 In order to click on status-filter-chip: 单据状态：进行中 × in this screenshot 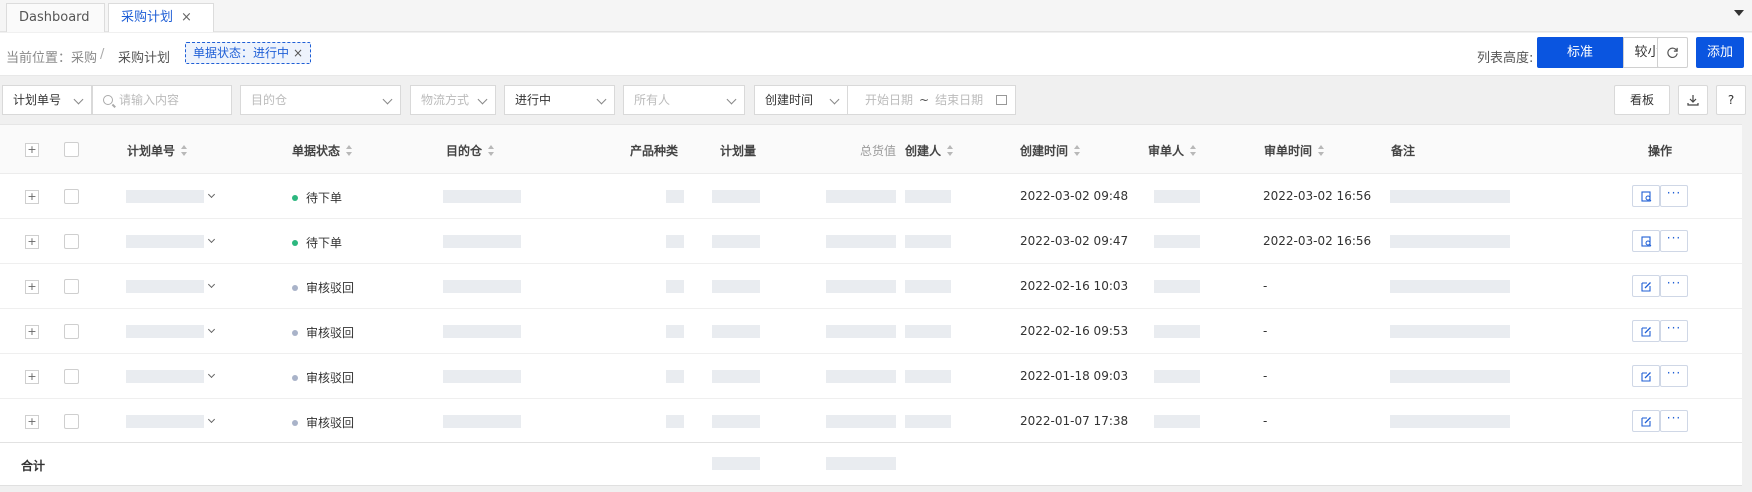, I will do `click(248, 53)`.